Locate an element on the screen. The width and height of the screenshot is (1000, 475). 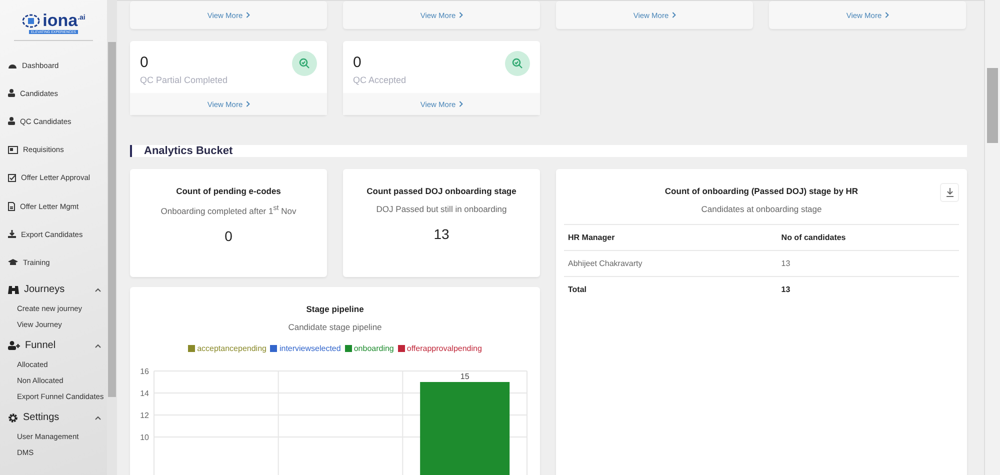
column-header: No of candidates is located at coordinates (868, 237).